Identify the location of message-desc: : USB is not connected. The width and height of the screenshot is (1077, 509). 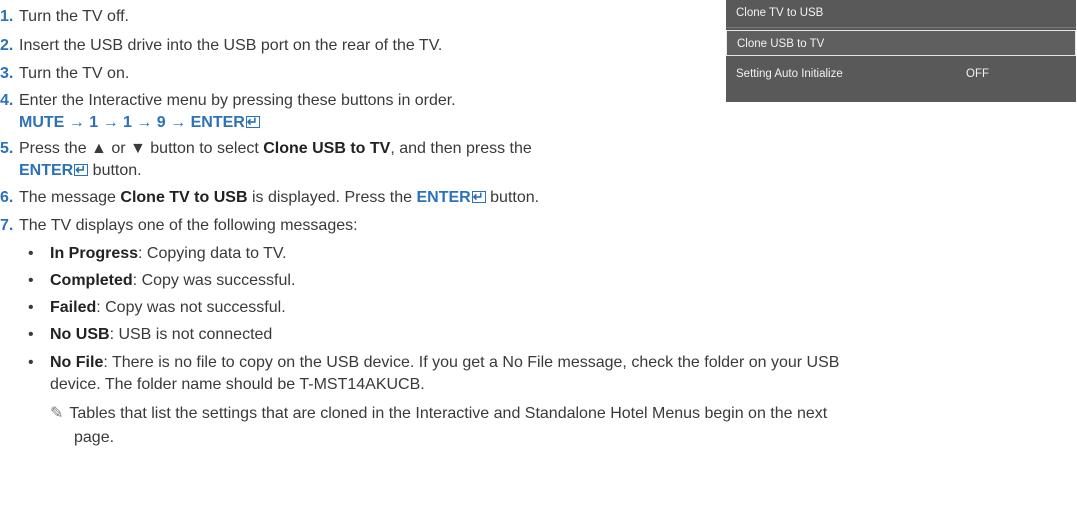
(191, 334).